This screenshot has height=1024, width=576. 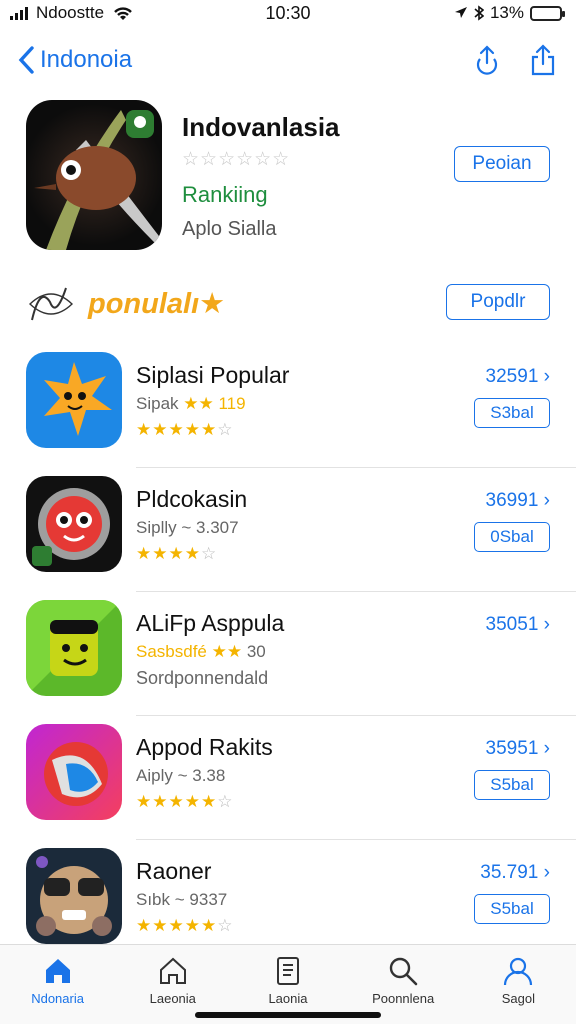 What do you see at coordinates (157, 403) in the screenshot?
I see `app-meta-prefix: Sipak` at bounding box center [157, 403].